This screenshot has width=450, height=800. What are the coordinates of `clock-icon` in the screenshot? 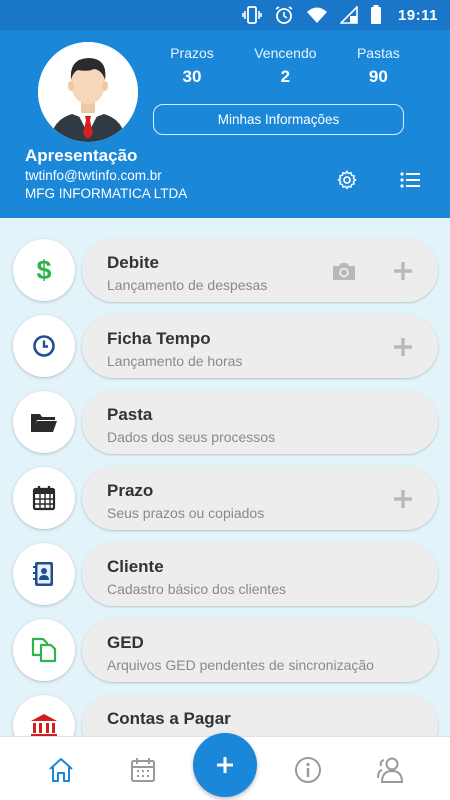 It's located at (44, 346).